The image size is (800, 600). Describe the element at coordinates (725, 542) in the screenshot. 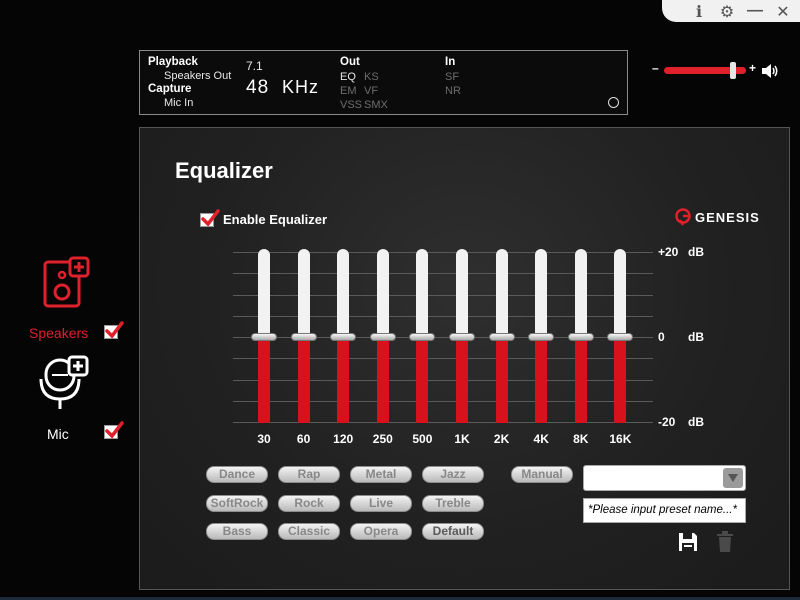

I see `delete-icon` at that location.